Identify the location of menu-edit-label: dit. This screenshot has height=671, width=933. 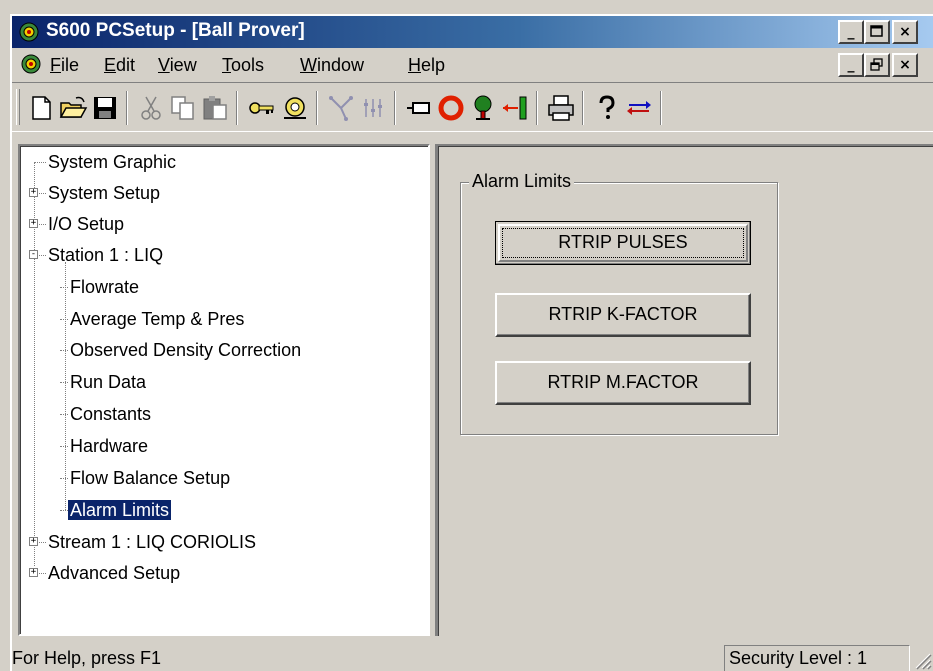
(126, 65).